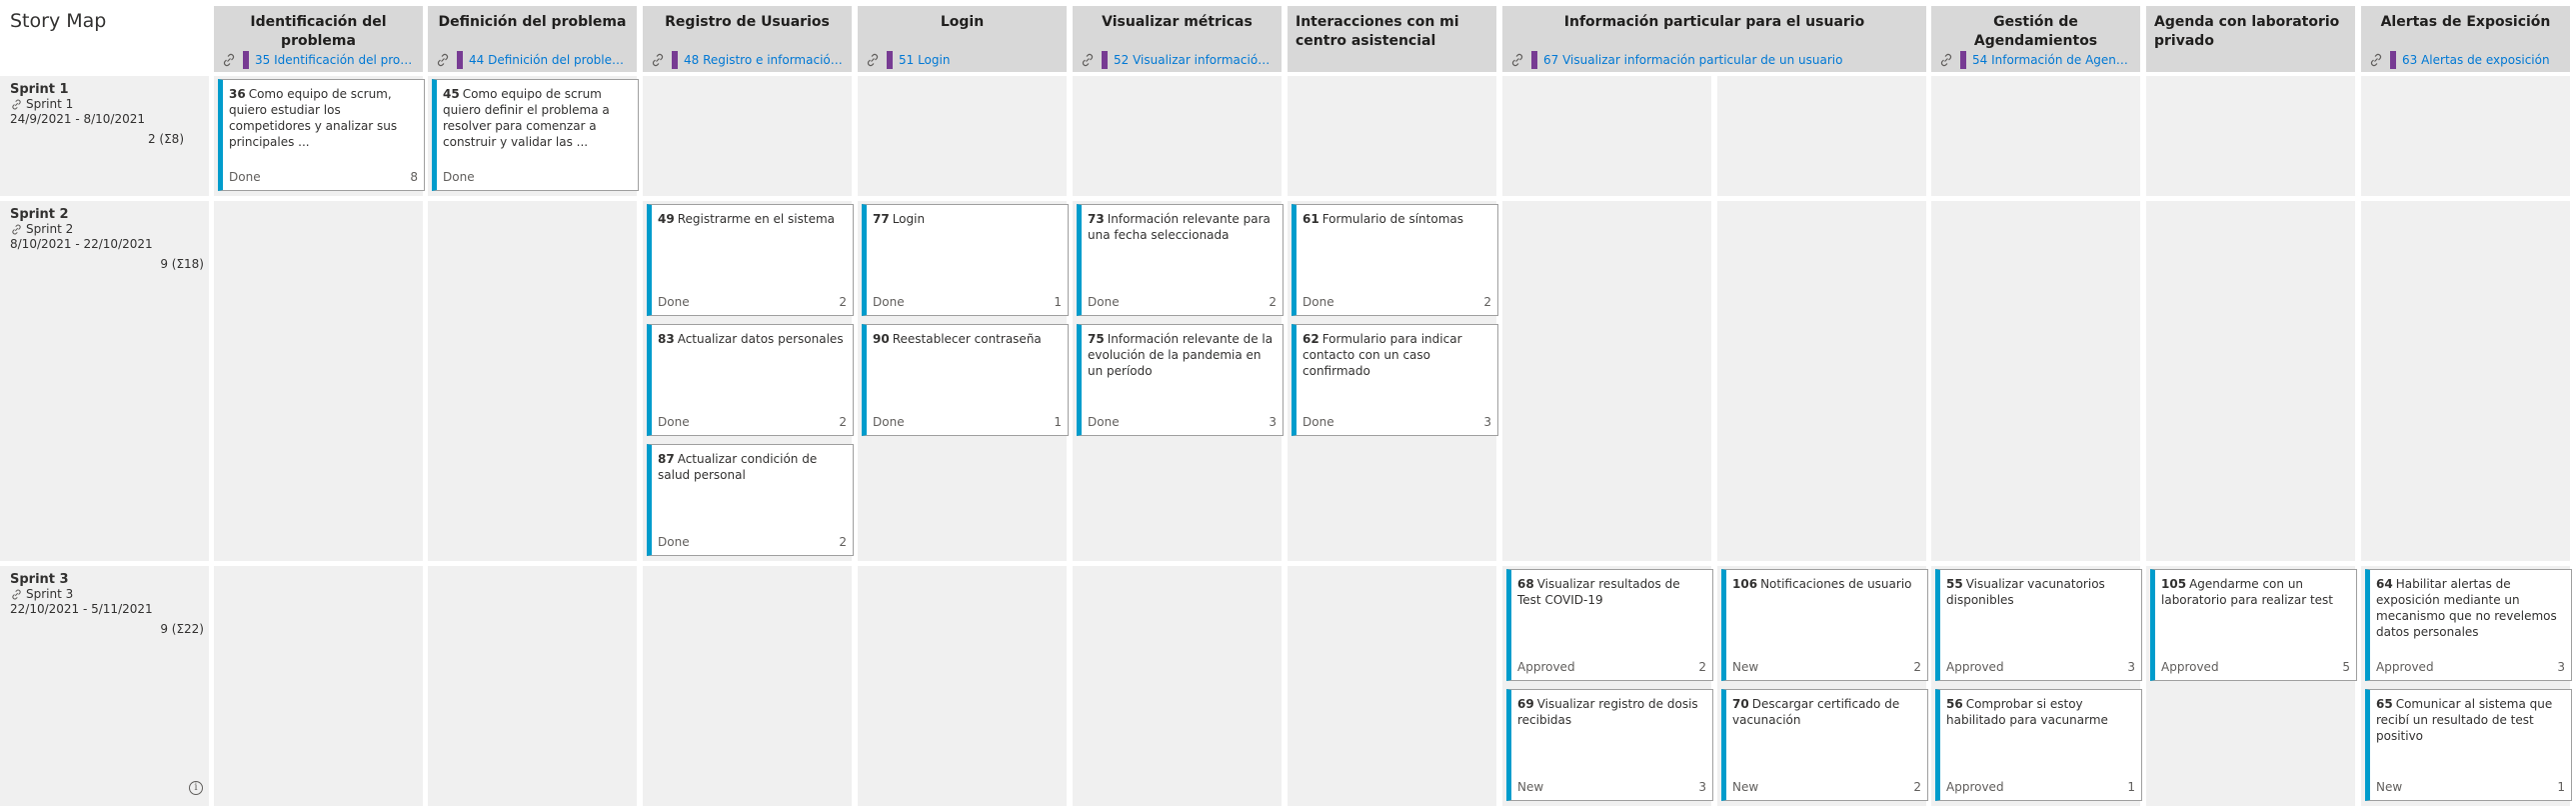  Describe the element at coordinates (2026, 592) in the screenshot. I see `card-title-text: Visualizar vacunatorios disponibles` at that location.